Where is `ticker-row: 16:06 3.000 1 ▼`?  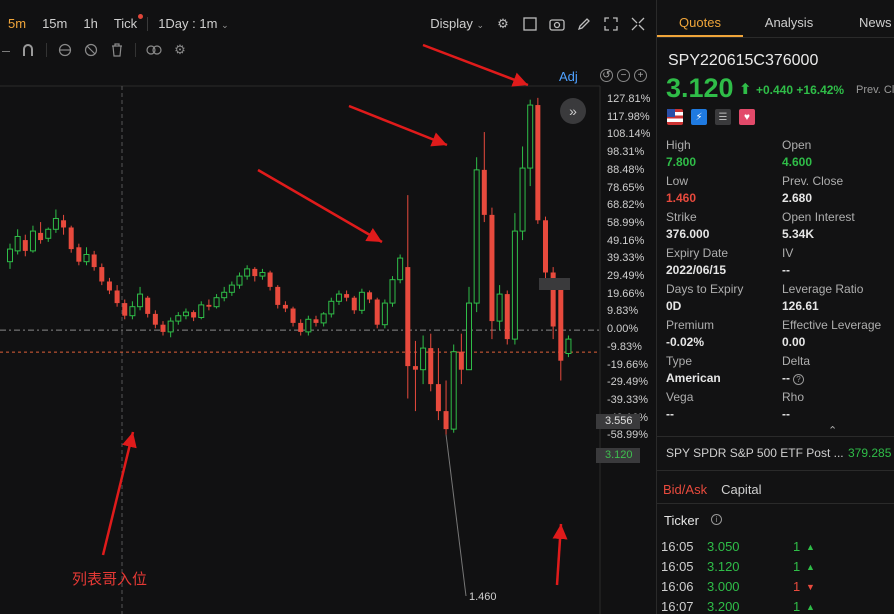
ticker-row: 16:06 3.000 1 ▼ is located at coordinates (777, 589).